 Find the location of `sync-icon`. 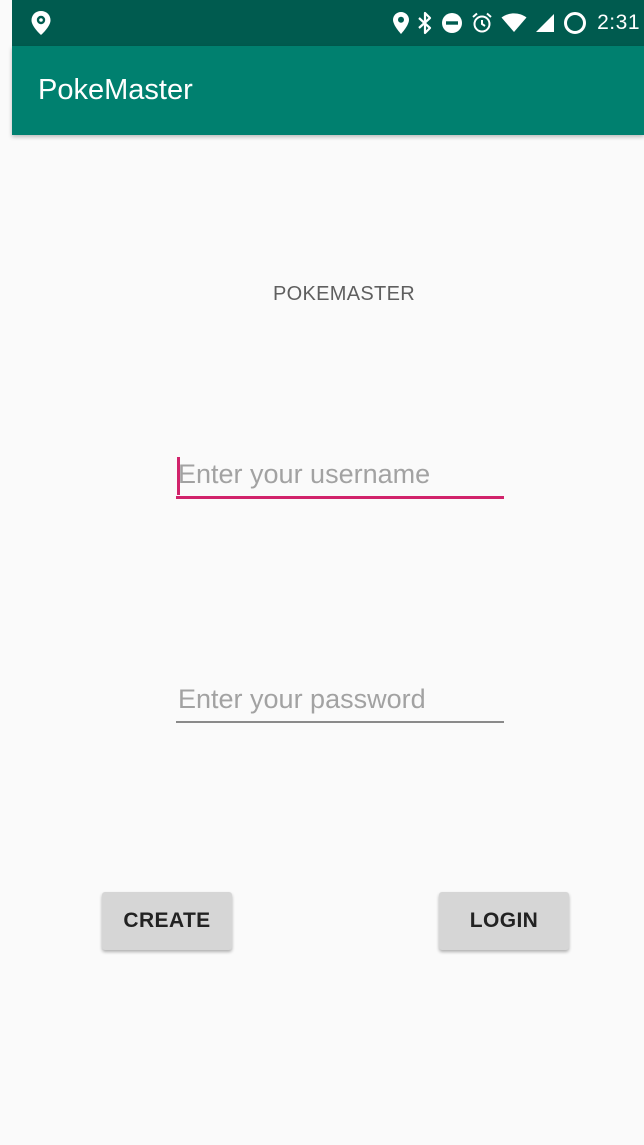

sync-icon is located at coordinates (575, 23).